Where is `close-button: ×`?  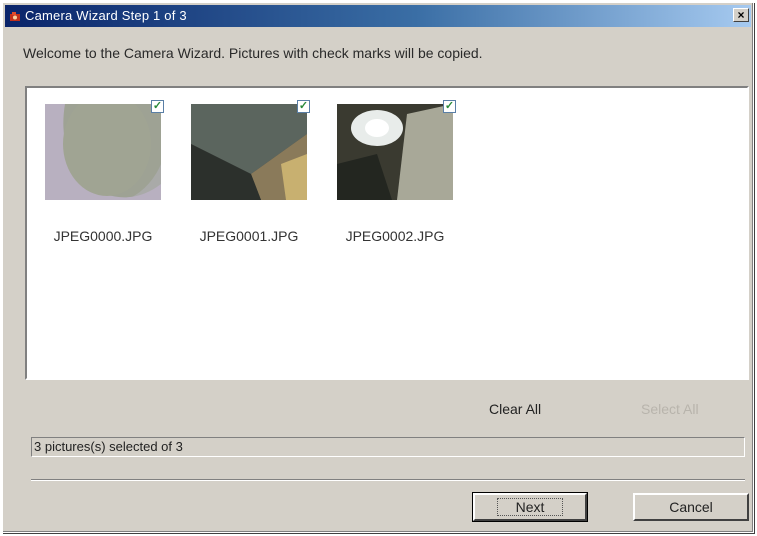
close-button: × is located at coordinates (741, 15).